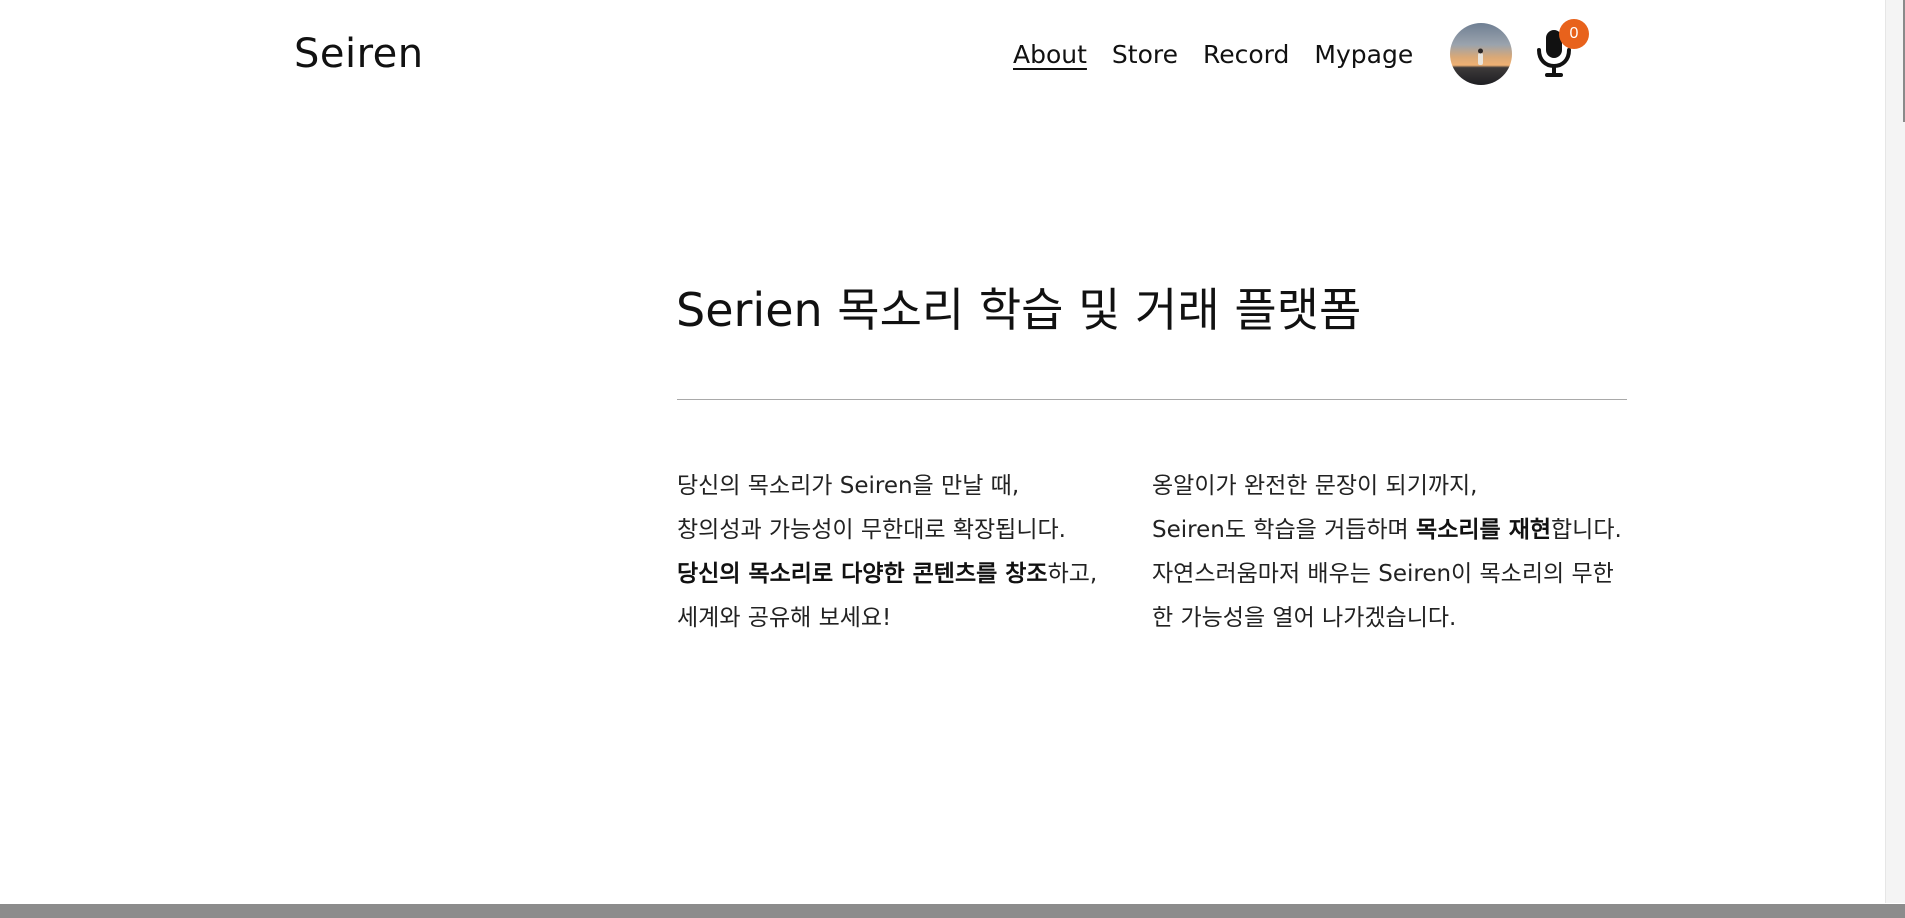 Image resolution: width=1905 pixels, height=918 pixels. I want to click on left-line-2: 창의성과 가능성이 무한대로 확장됩니다., so click(871, 530).